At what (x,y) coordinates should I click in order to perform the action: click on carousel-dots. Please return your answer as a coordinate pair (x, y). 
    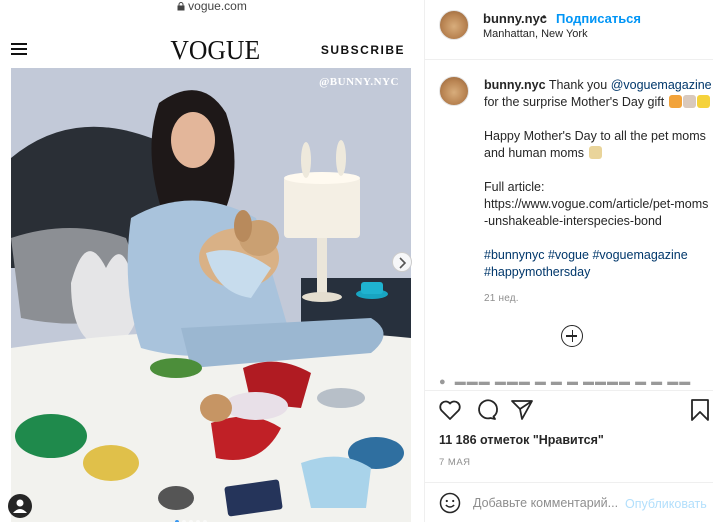
    Looking at the image, I should click on (192, 516).